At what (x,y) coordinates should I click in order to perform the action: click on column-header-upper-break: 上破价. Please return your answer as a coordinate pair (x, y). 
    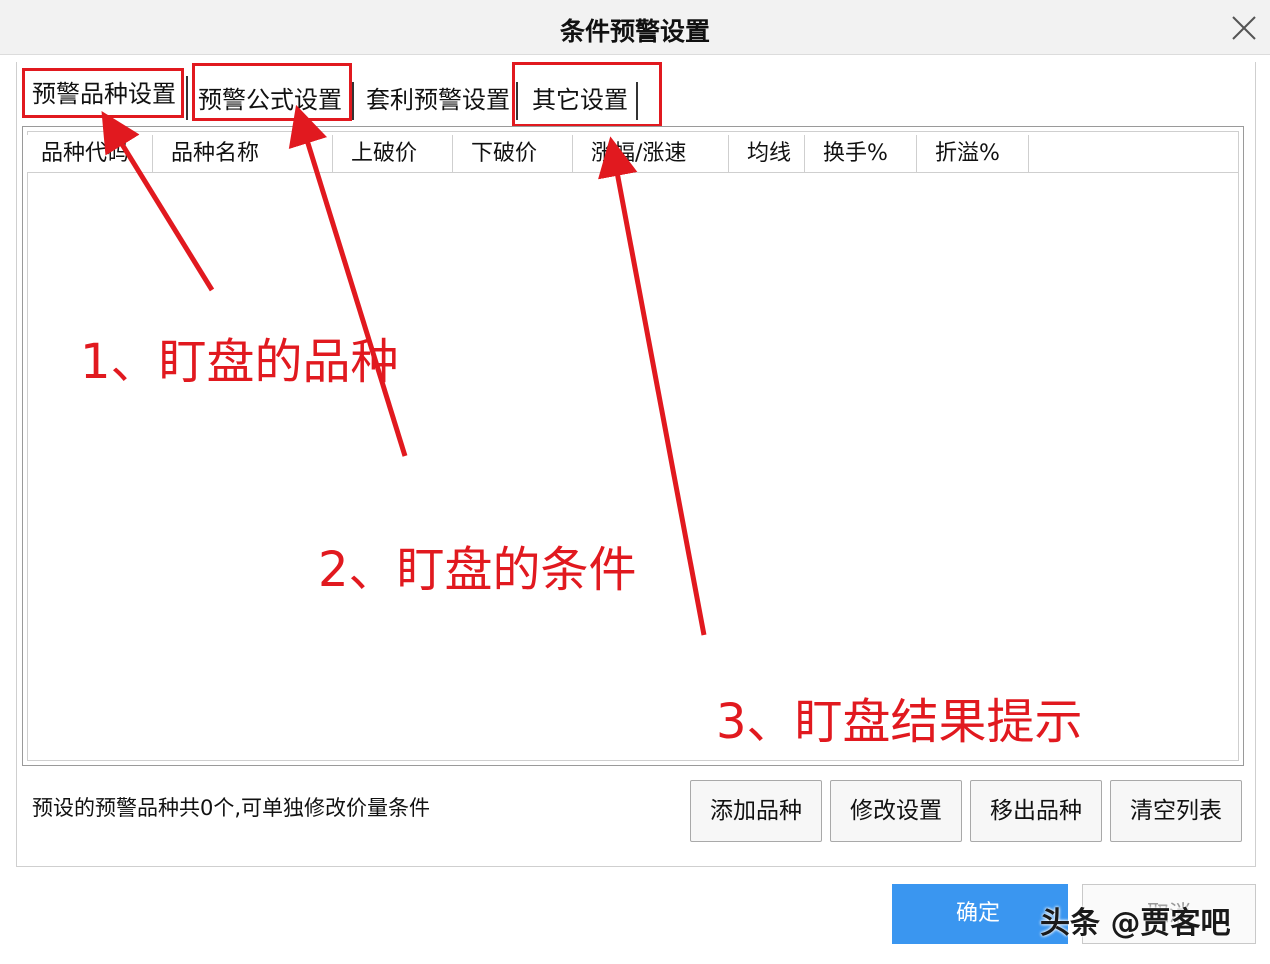
    Looking at the image, I should click on (395, 154).